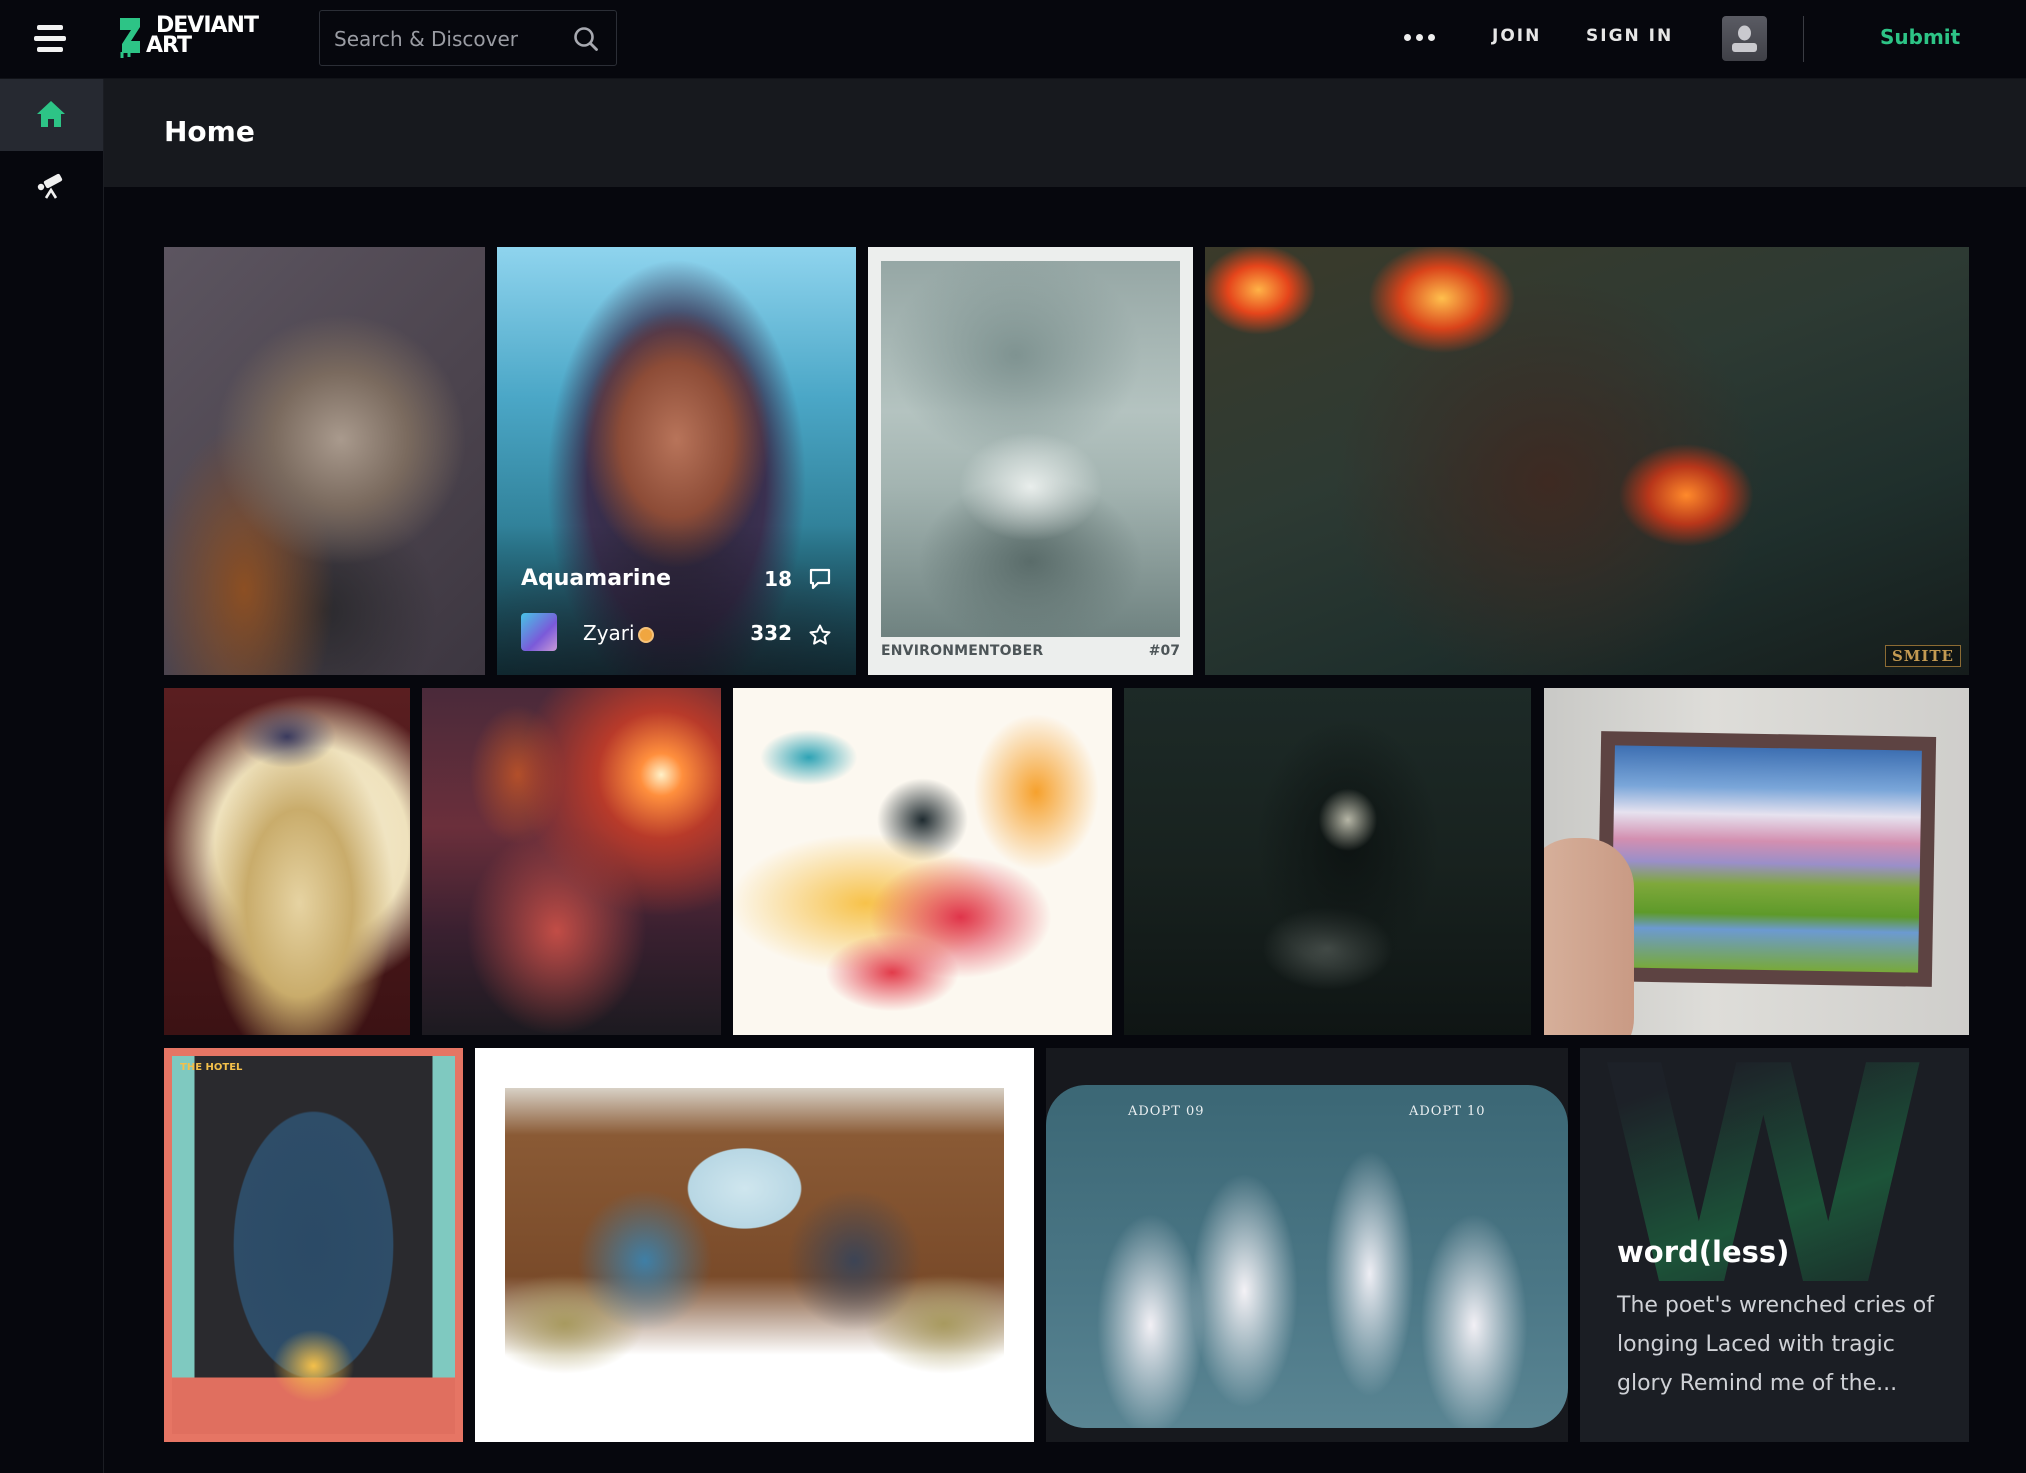 This screenshot has width=2026, height=1473. I want to click on deviation-smite-fire: SMITE, so click(1587, 461).